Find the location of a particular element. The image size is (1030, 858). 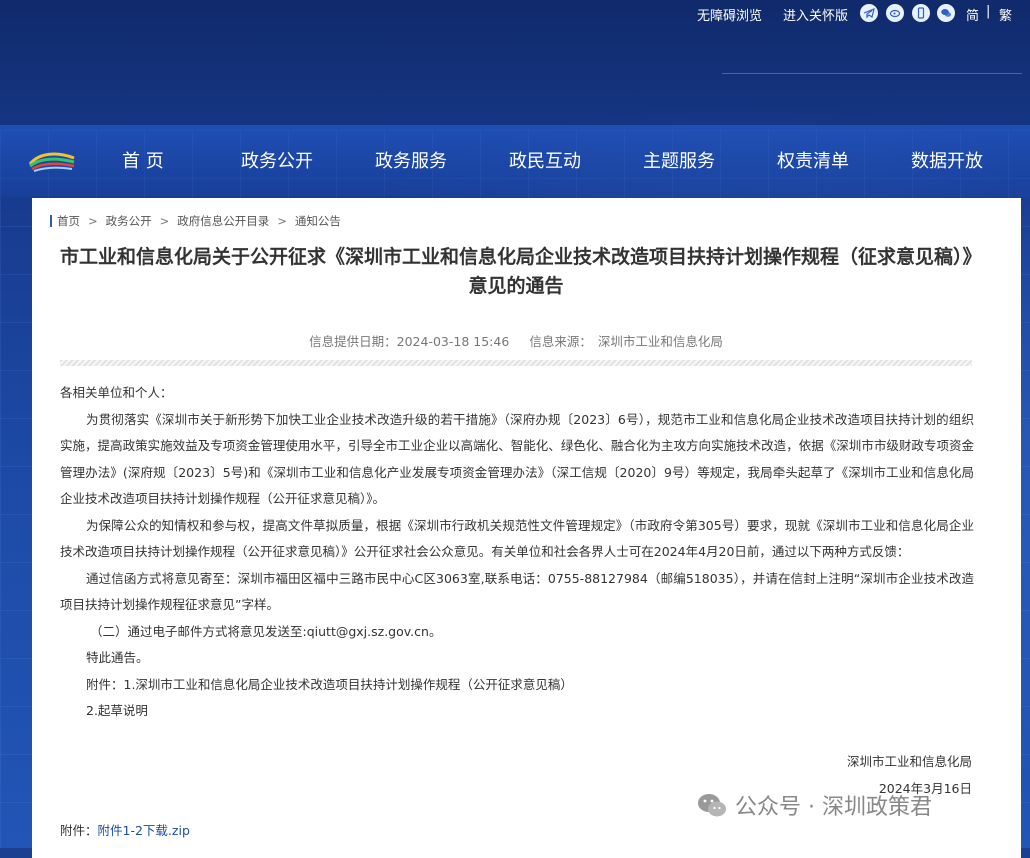

breadcrumb: 首页 > 政务公开 > 政府信息公开目录 > 通知公告 is located at coordinates (195, 221).